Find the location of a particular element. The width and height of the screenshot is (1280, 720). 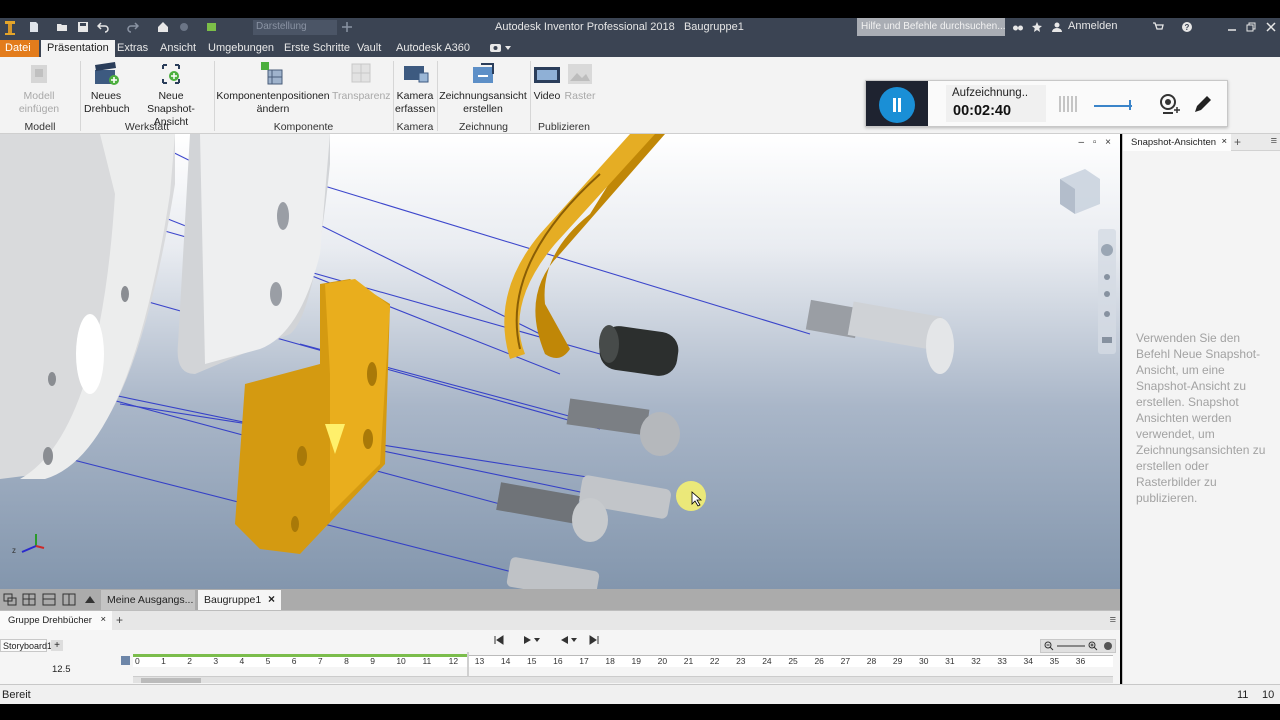

open-folder-icon is located at coordinates (62, 27).